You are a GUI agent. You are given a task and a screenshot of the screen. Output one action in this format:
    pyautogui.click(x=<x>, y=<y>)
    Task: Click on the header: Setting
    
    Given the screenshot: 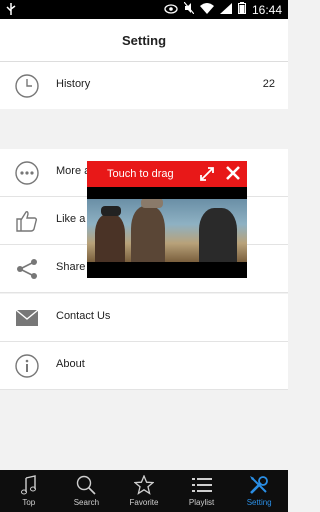 What is the action you would take?
    pyautogui.click(x=144, y=40)
    